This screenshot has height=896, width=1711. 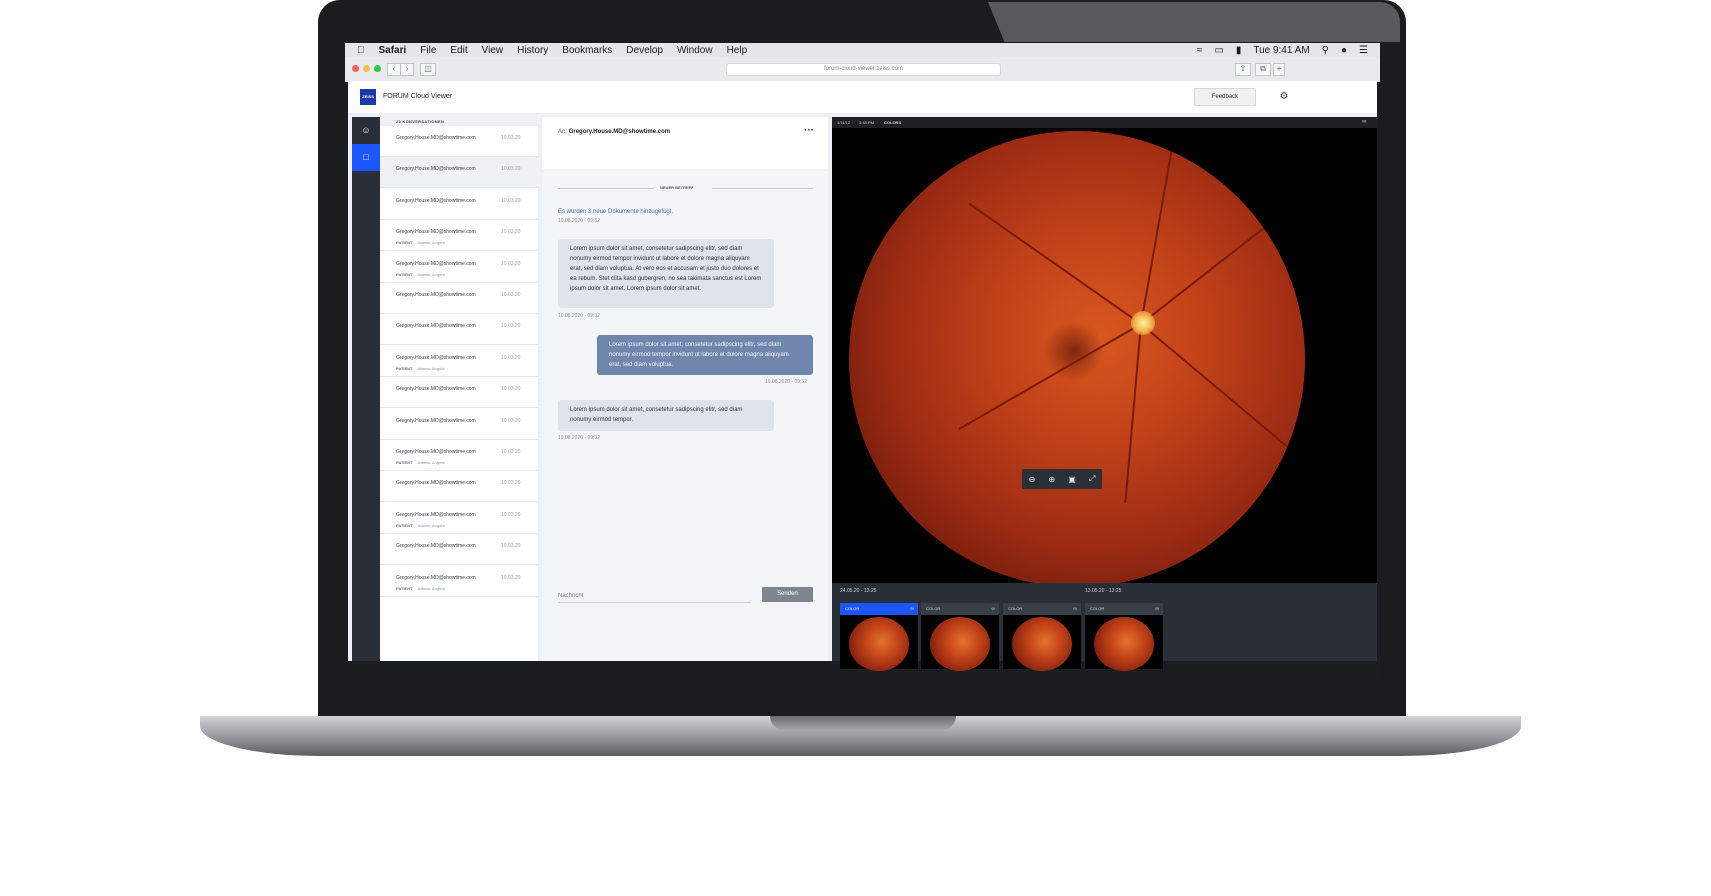 What do you see at coordinates (862, 97) in the screenshot?
I see `app-header: ZEISS FORUM Cloud Viewer Feedback ⚙` at bounding box center [862, 97].